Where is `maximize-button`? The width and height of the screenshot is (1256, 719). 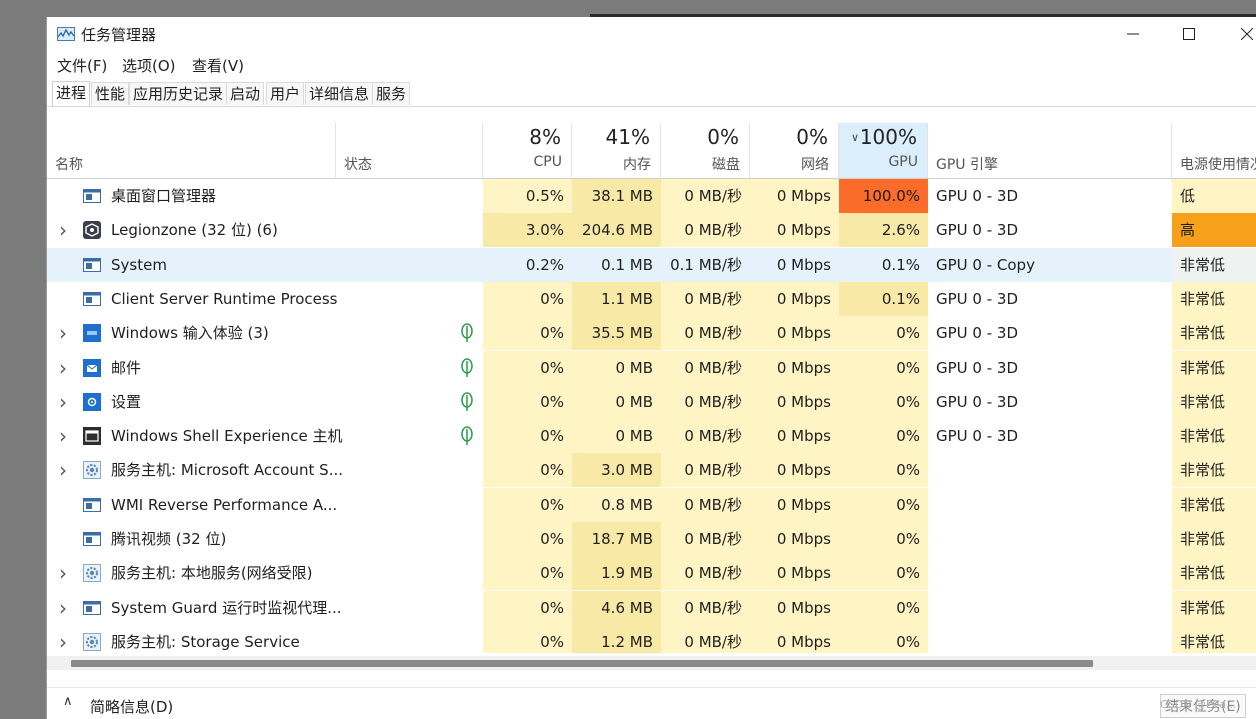 maximize-button is located at coordinates (1189, 34).